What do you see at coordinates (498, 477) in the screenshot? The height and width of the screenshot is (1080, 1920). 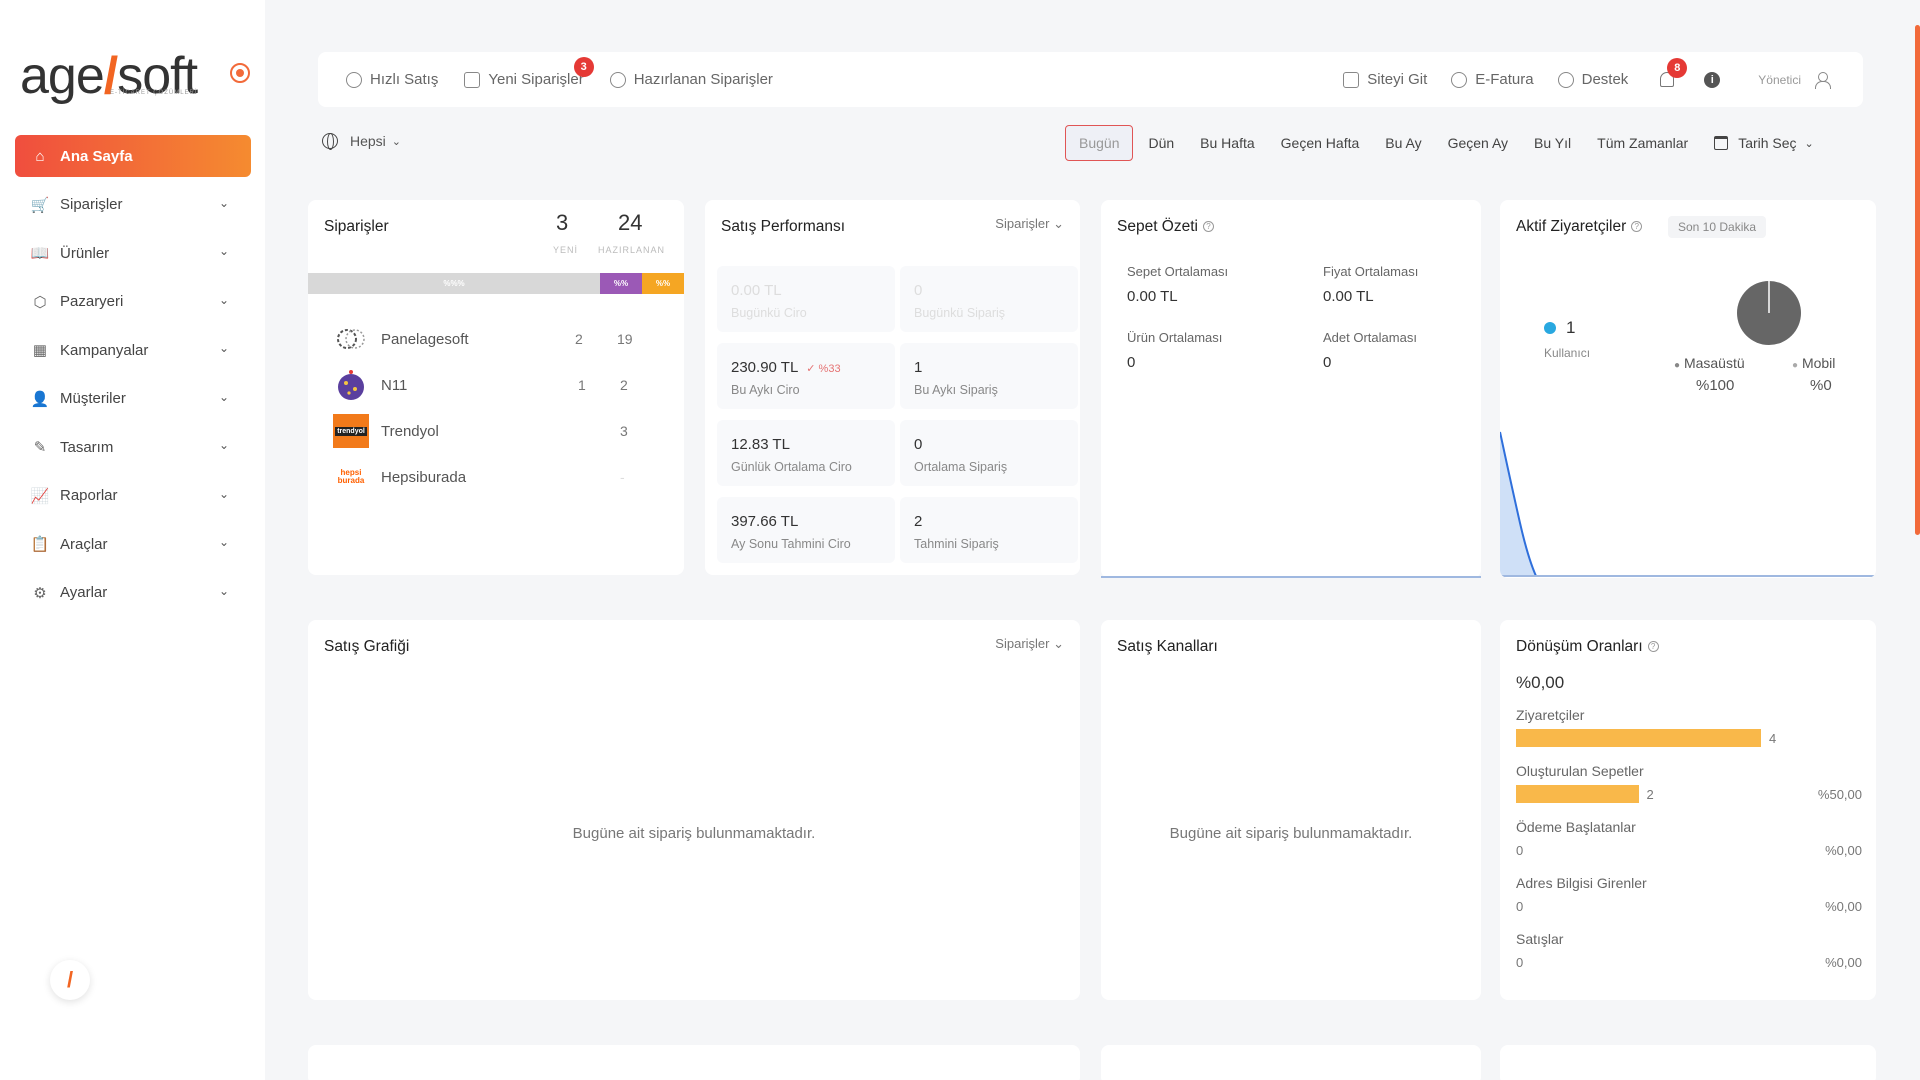 I see `marketplace-row-hepsiburada: hepsi burada Hepsiburada -` at bounding box center [498, 477].